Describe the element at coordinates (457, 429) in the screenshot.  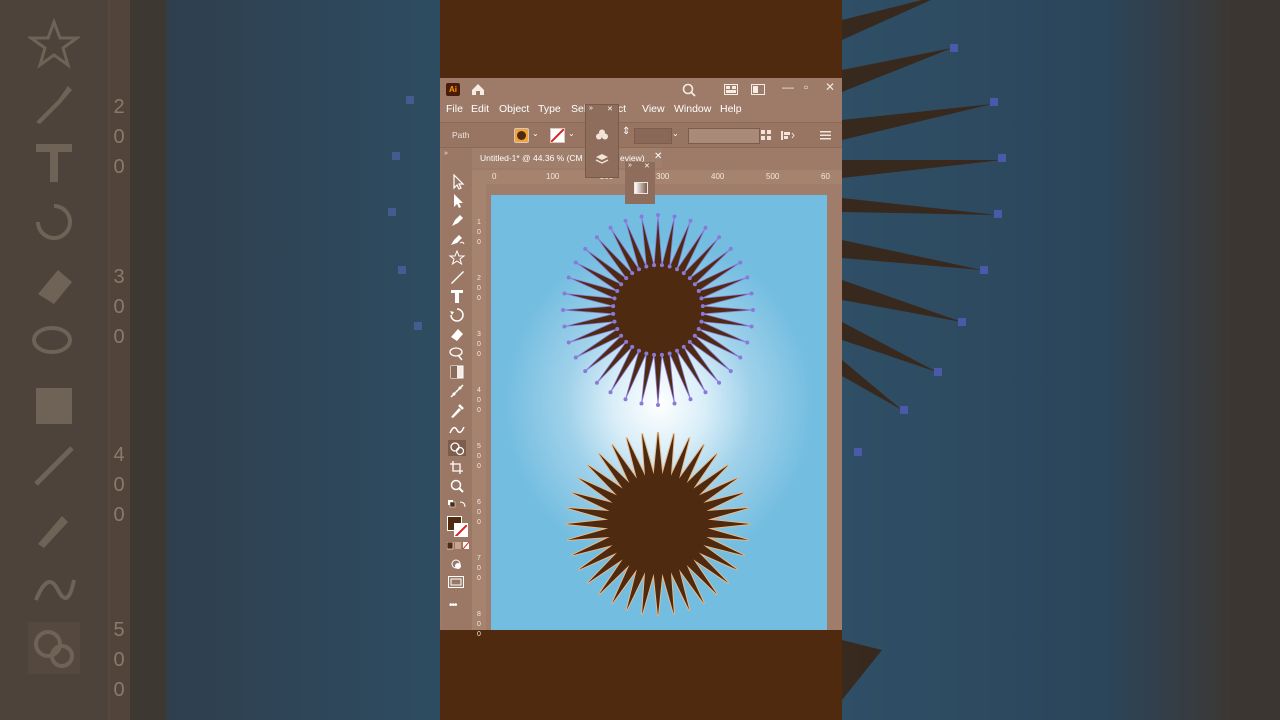
I see `puppet-warp-tool-icon` at that location.